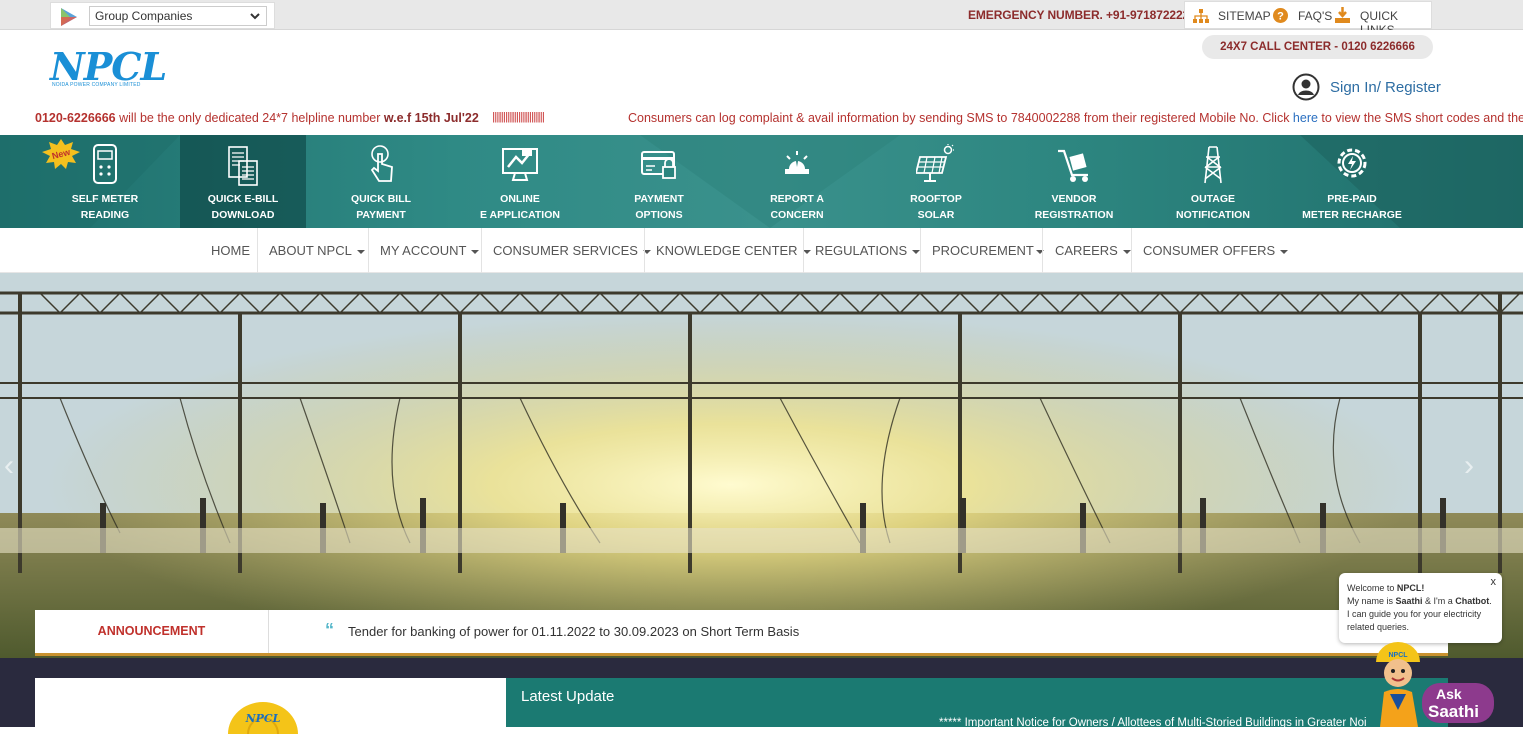  What do you see at coordinates (105, 199) in the screenshot?
I see `service-label-line1: SELF METER` at bounding box center [105, 199].